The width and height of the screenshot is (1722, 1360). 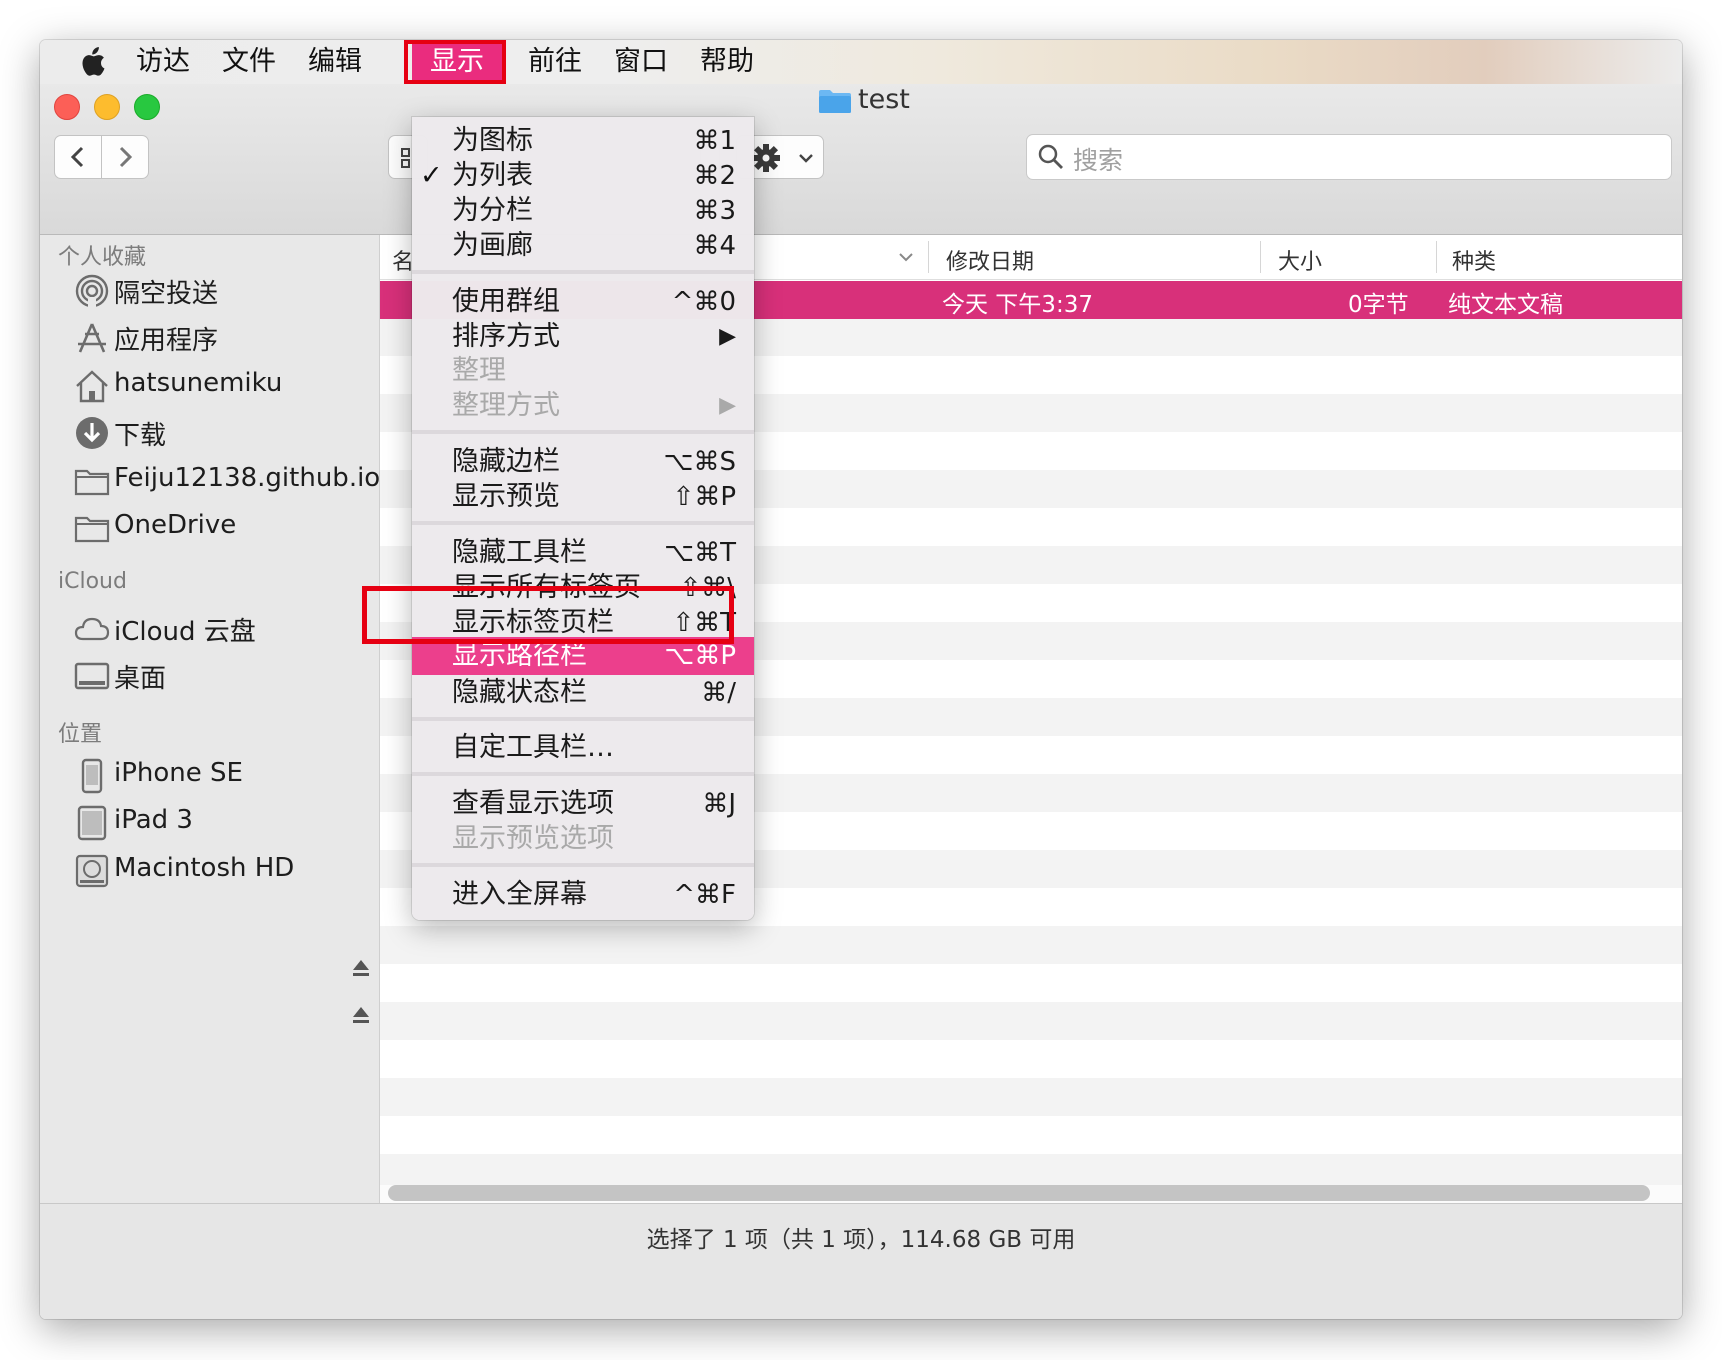 I want to click on chevron-left-icon, so click(x=77, y=157).